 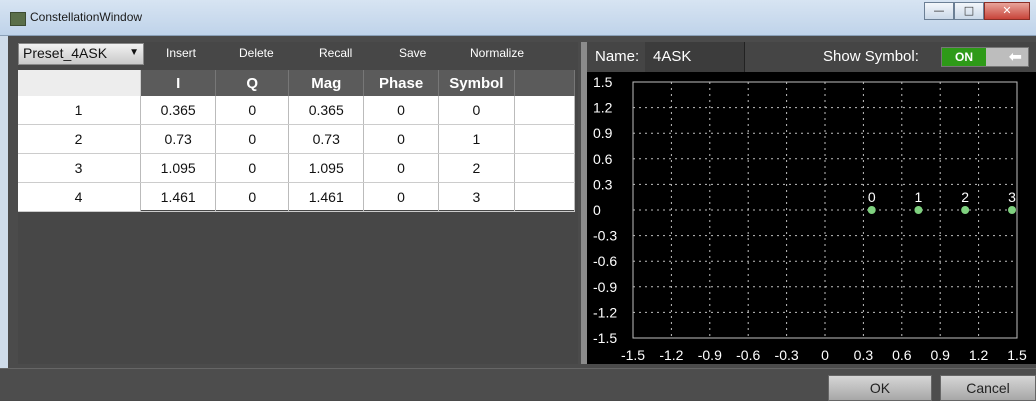 What do you see at coordinates (65, 53) in the screenshot?
I see `preset-value: Preset_4ASK` at bounding box center [65, 53].